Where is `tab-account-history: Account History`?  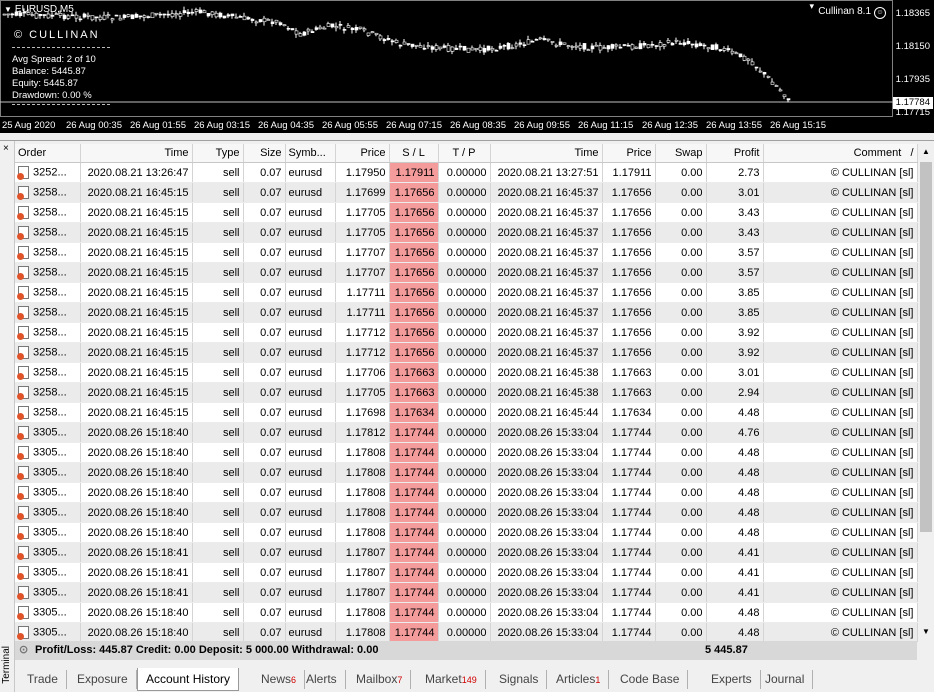
tab-account-history: Account History is located at coordinates (188, 679).